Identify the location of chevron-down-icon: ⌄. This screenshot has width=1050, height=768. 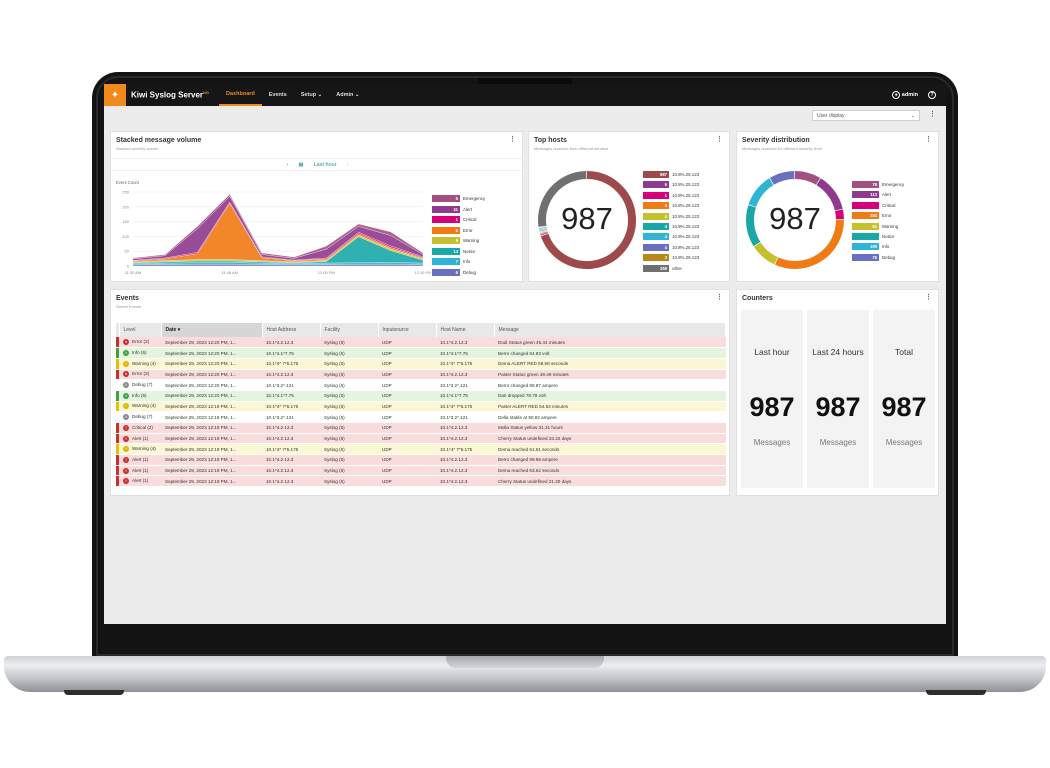
(320, 95).